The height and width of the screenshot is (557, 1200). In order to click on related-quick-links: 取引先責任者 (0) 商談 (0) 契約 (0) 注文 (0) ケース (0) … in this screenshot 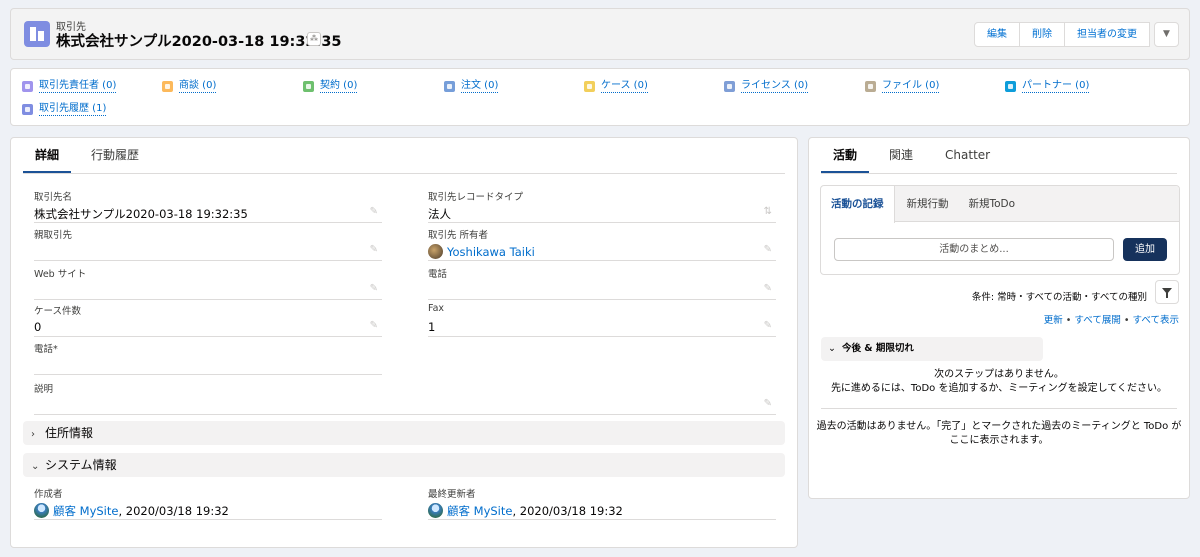, I will do `click(600, 97)`.